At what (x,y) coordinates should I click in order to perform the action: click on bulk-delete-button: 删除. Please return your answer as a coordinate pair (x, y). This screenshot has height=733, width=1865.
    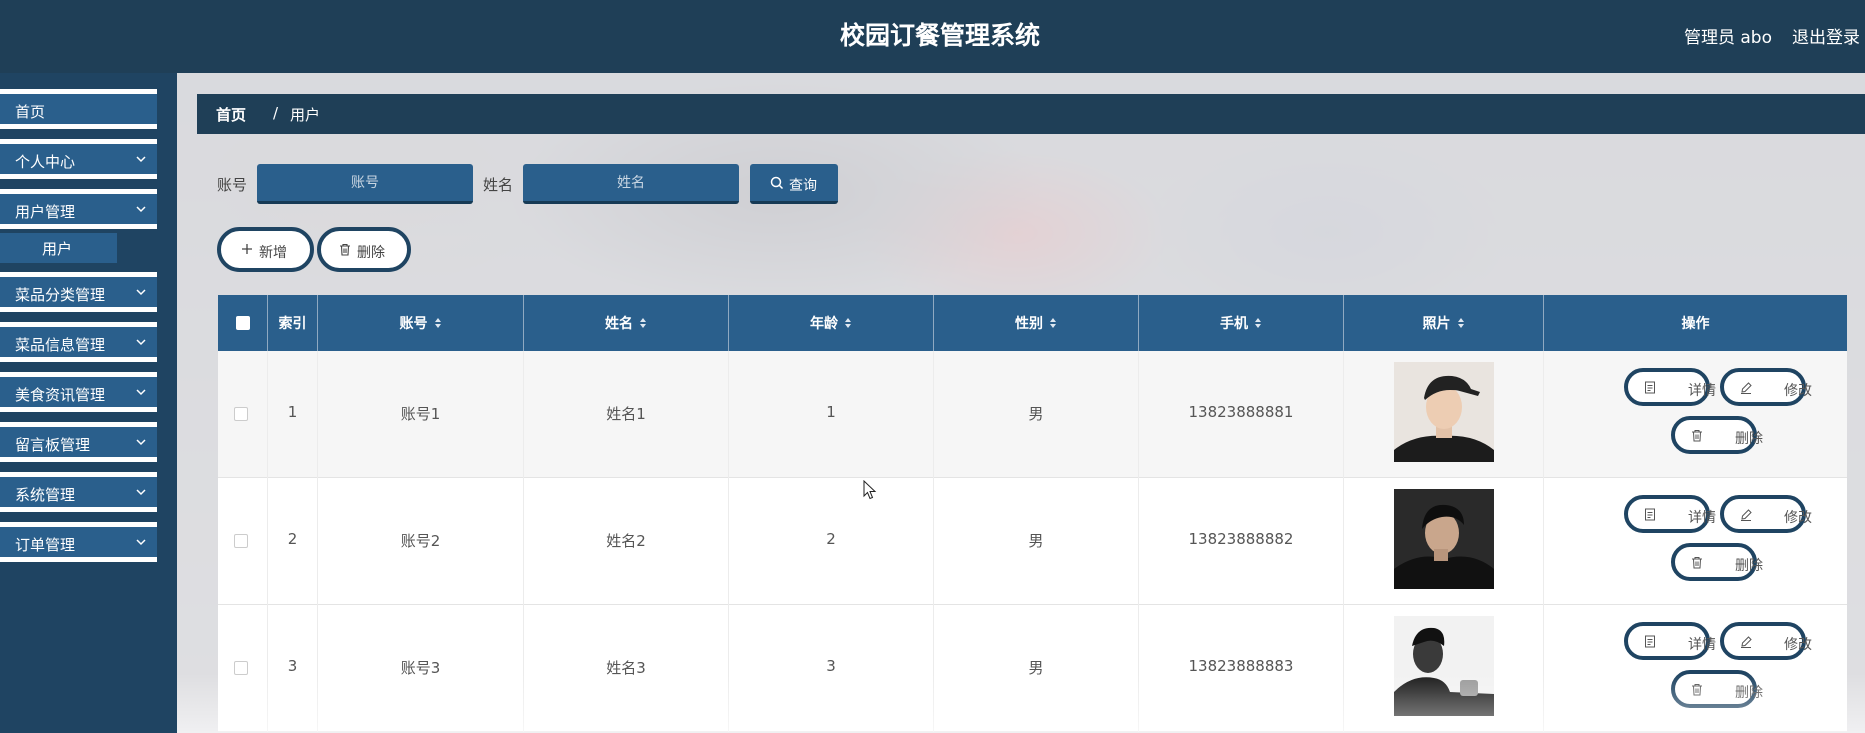
    Looking at the image, I should click on (364, 249).